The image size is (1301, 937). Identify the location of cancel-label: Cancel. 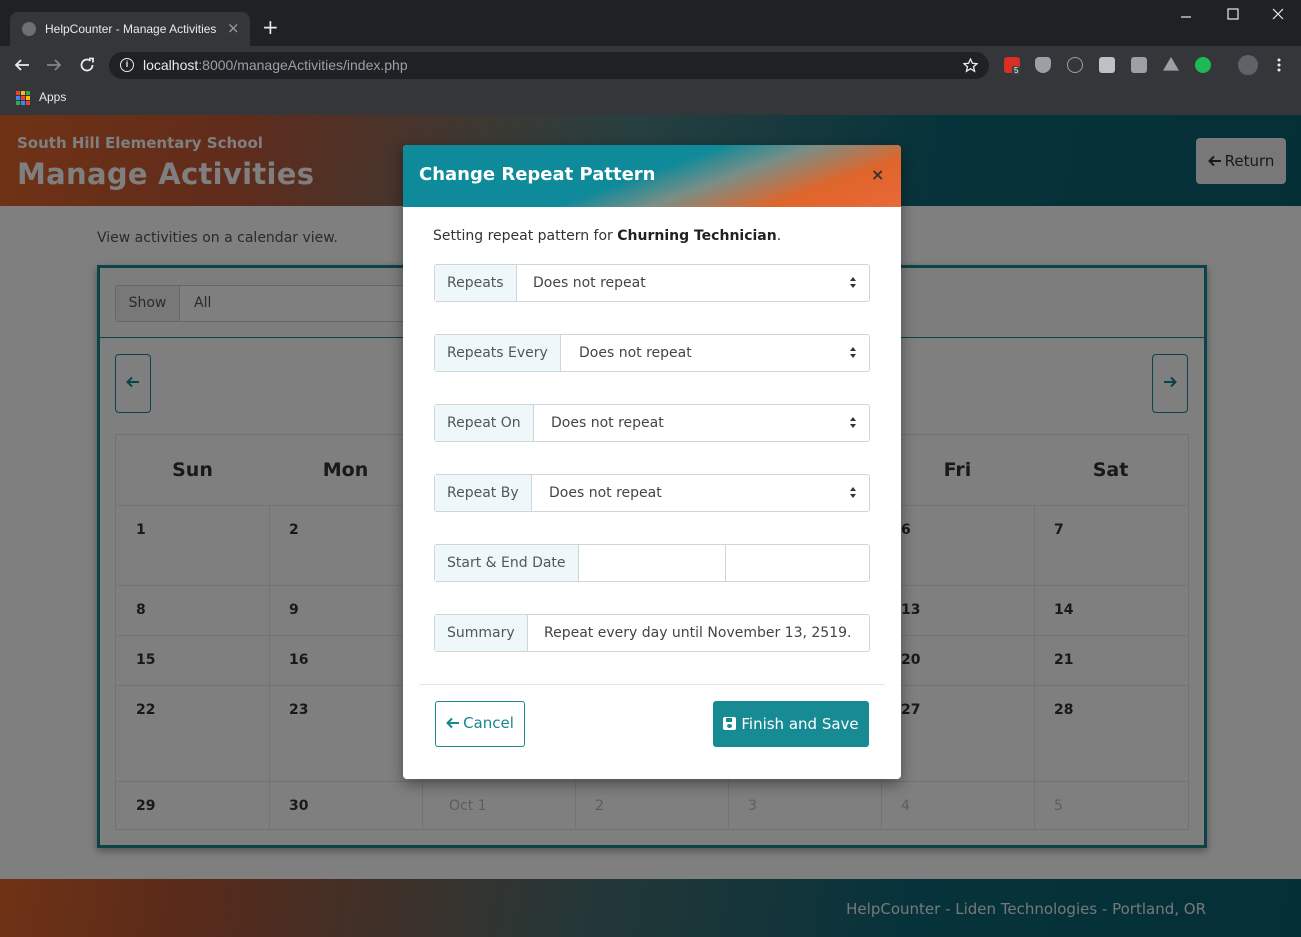
(488, 723).